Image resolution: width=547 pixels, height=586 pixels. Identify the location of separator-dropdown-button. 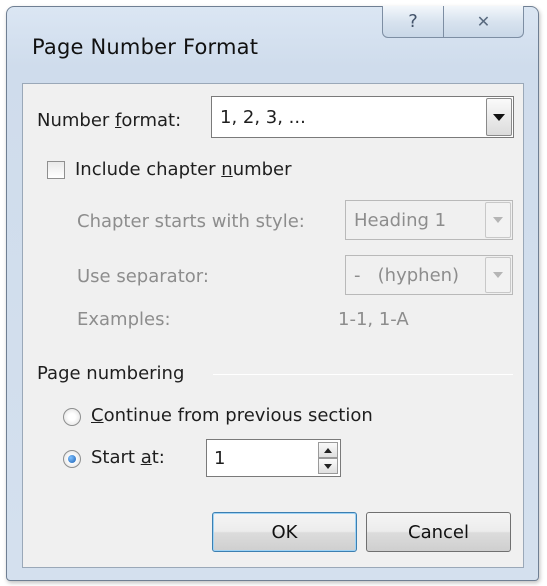
(498, 275).